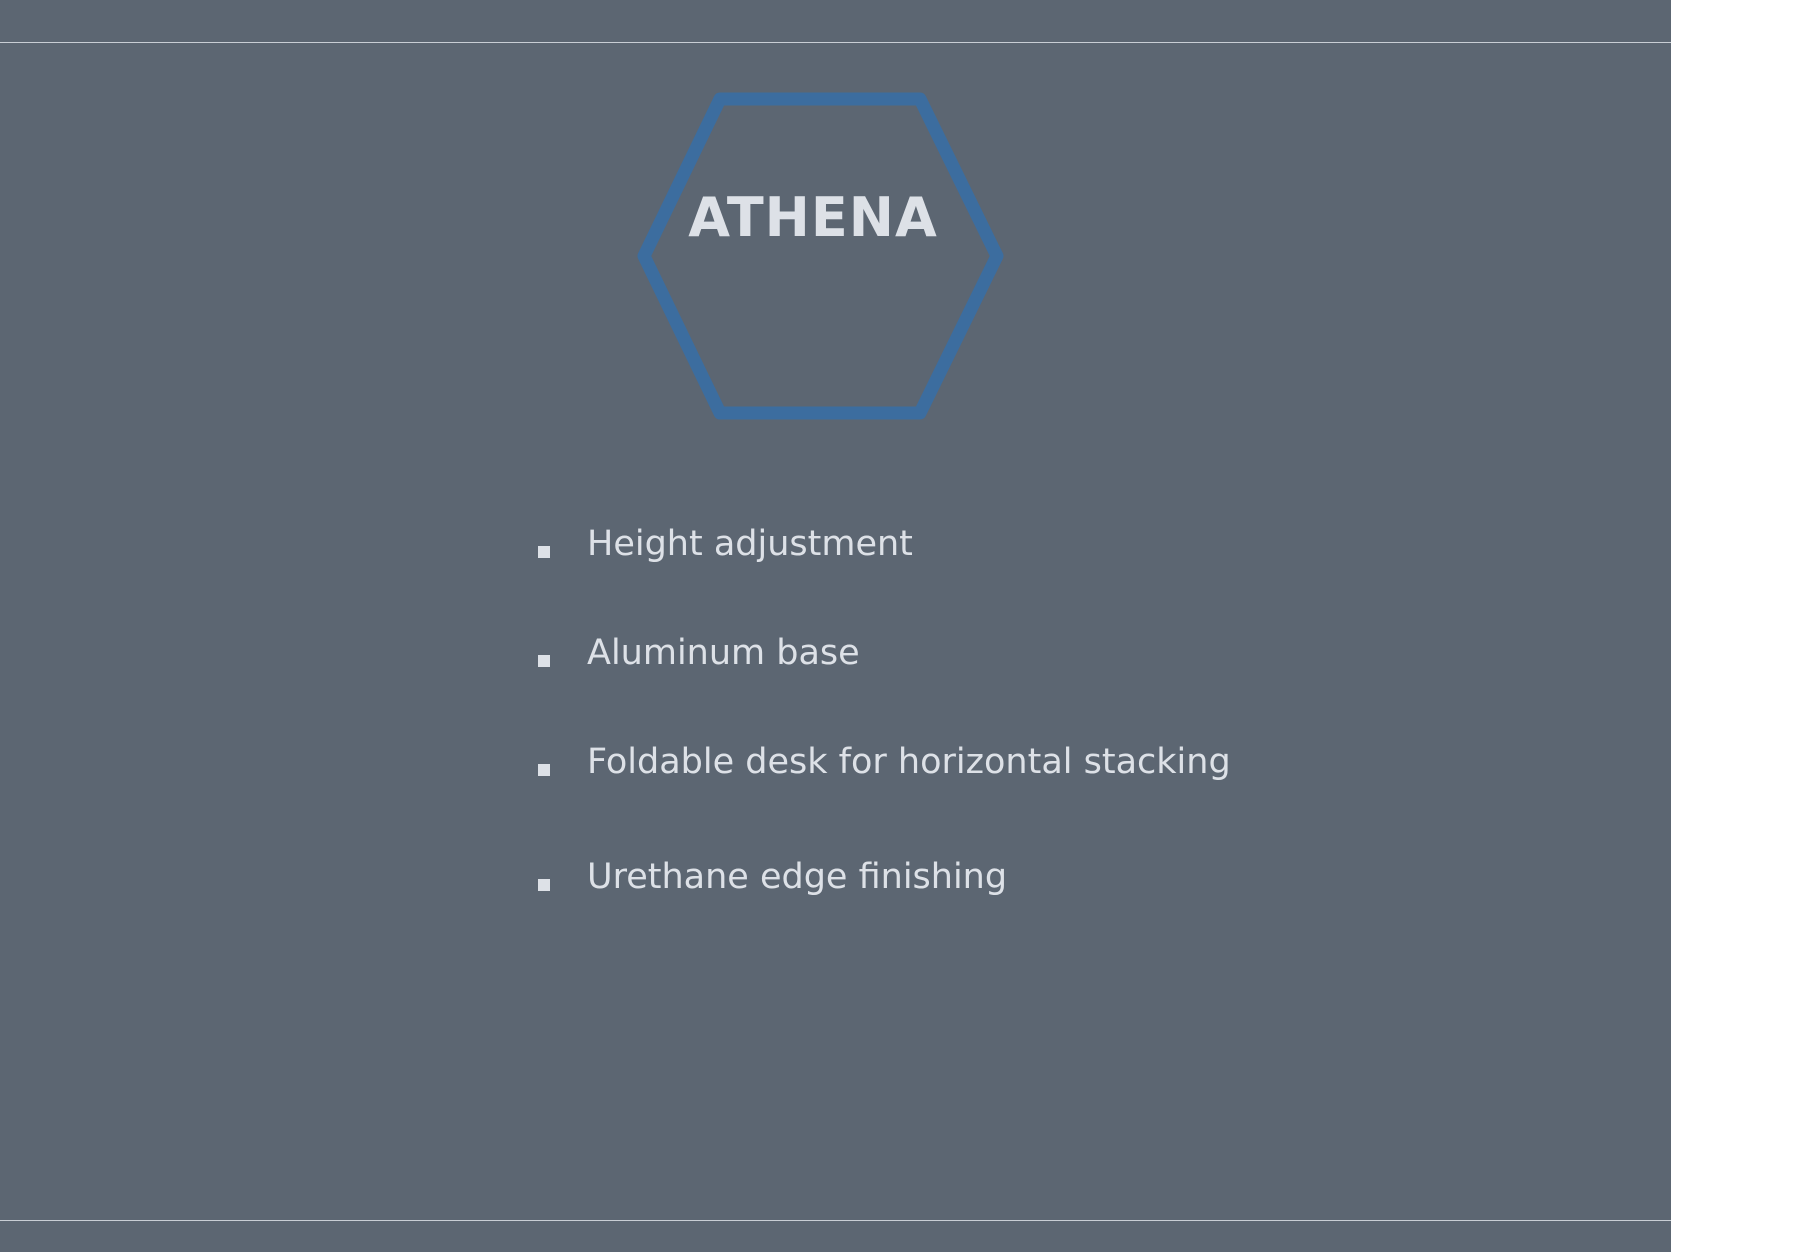 This screenshot has height=1252, width=1800. I want to click on list-item: Height adjustment, so click(884, 574).